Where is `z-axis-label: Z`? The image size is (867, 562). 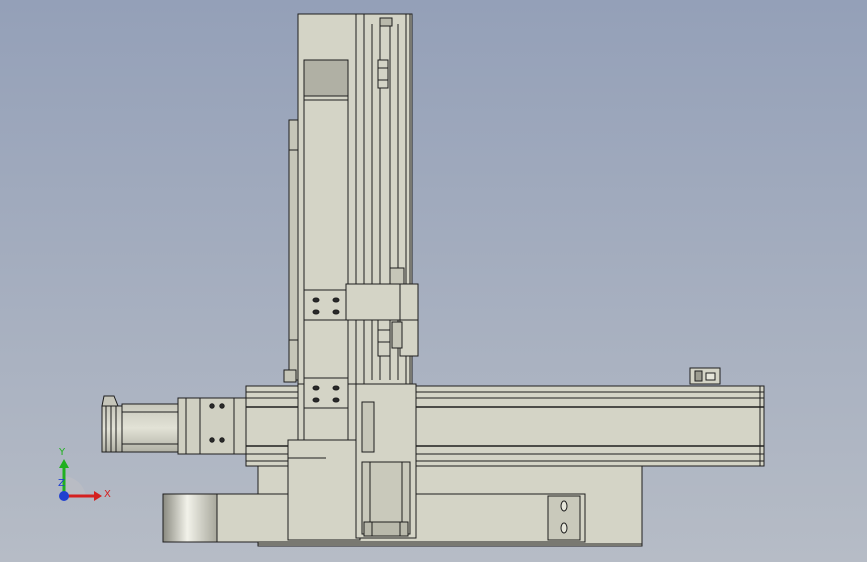
z-axis-label: Z is located at coordinates (61, 483).